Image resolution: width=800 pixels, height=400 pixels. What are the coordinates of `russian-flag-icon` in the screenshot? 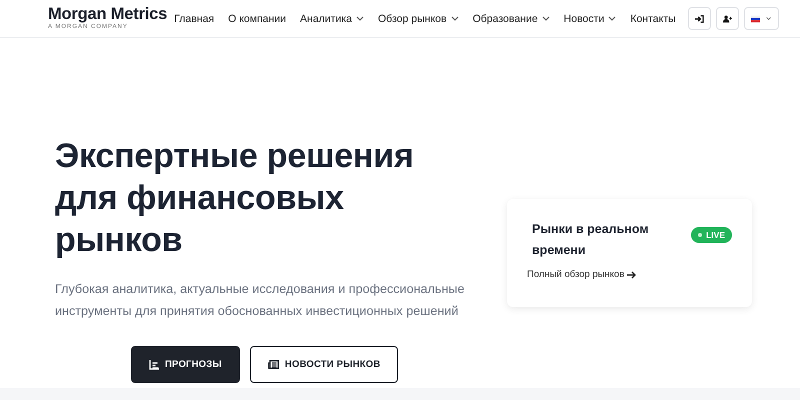 It's located at (755, 19).